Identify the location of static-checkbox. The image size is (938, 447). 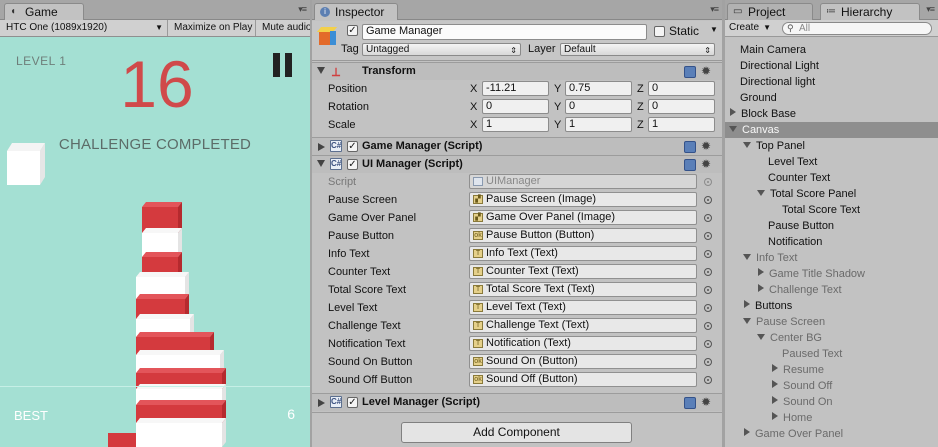
(659, 31).